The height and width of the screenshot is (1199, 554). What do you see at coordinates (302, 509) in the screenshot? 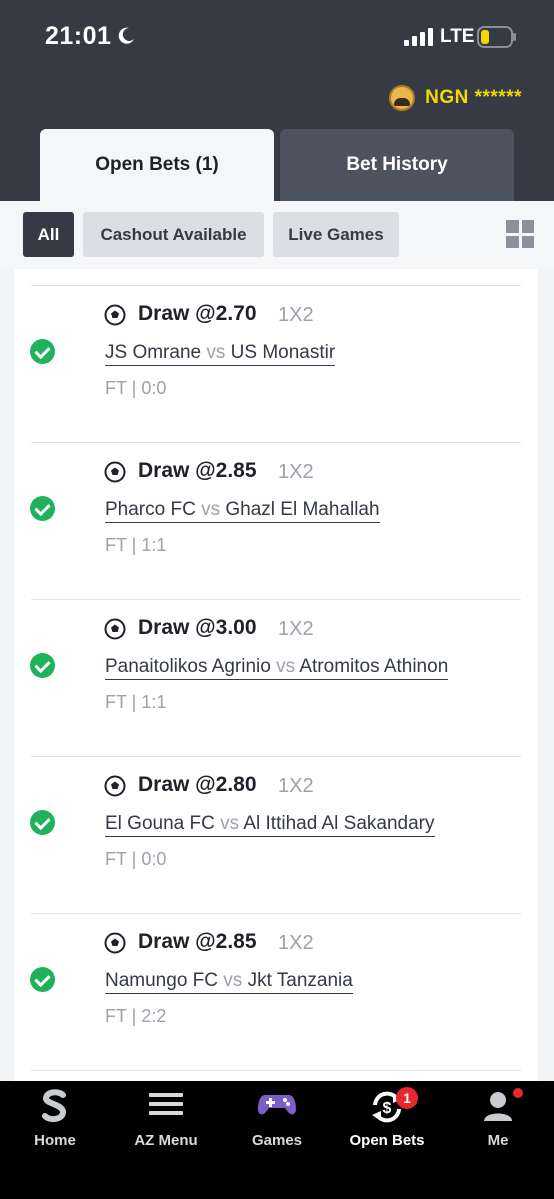
I see `away-team: Ghazl El Mahallah` at bounding box center [302, 509].